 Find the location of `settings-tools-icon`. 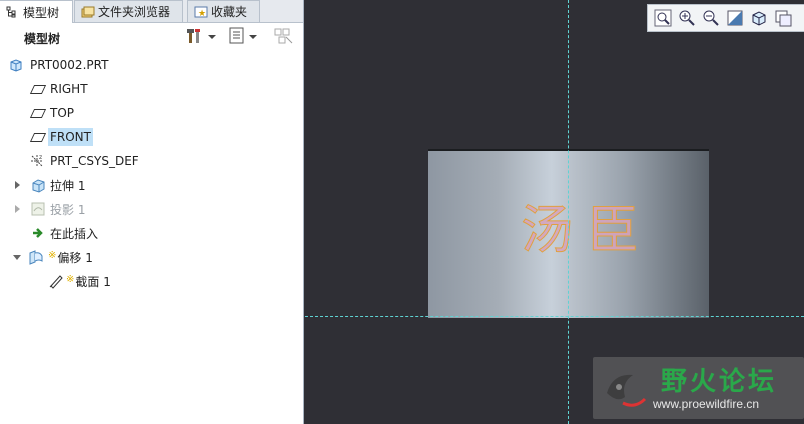

settings-tools-icon is located at coordinates (195, 37).